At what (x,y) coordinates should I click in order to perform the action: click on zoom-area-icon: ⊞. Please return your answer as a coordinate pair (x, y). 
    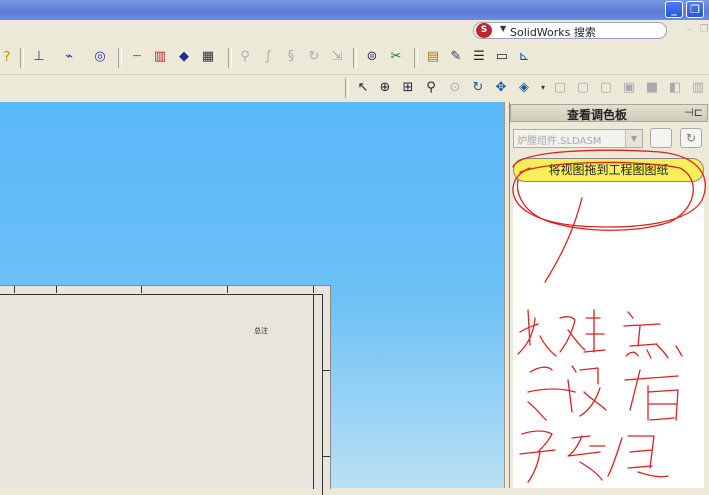
    Looking at the image, I should click on (408, 88).